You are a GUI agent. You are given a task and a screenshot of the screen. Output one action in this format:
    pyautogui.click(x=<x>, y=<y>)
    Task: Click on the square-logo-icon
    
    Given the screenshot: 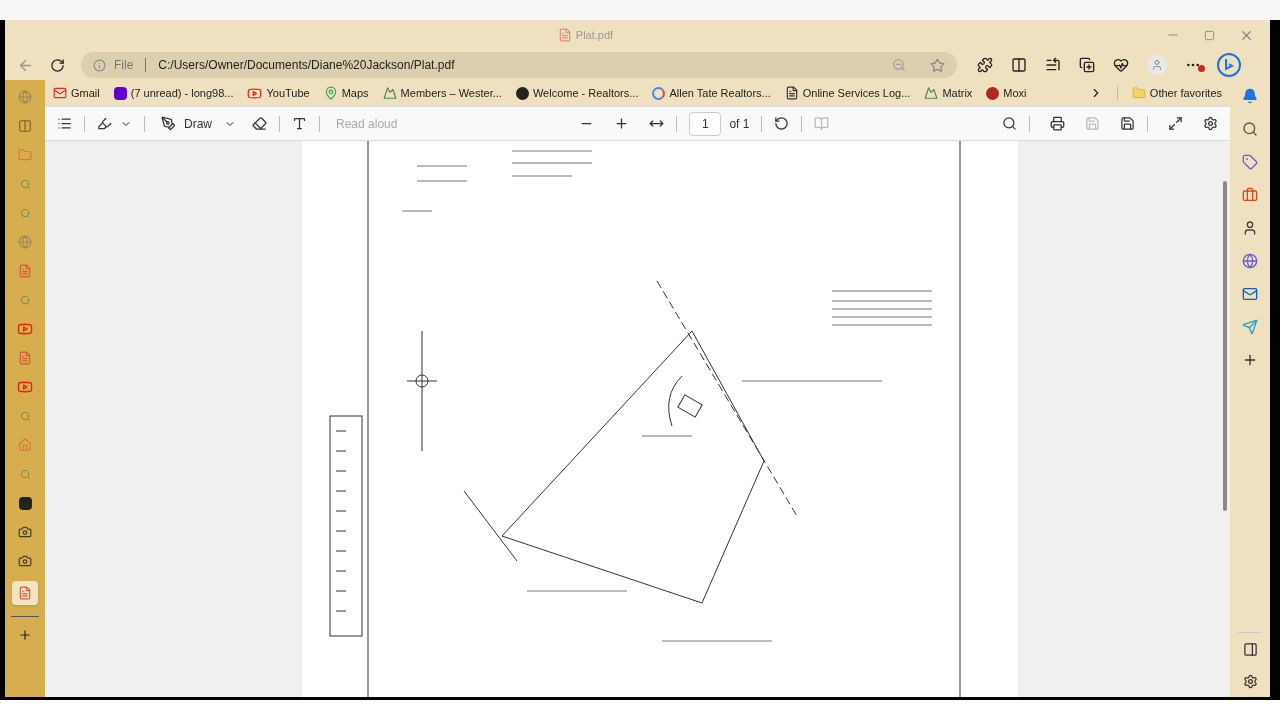 What is the action you would take?
    pyautogui.click(x=120, y=93)
    